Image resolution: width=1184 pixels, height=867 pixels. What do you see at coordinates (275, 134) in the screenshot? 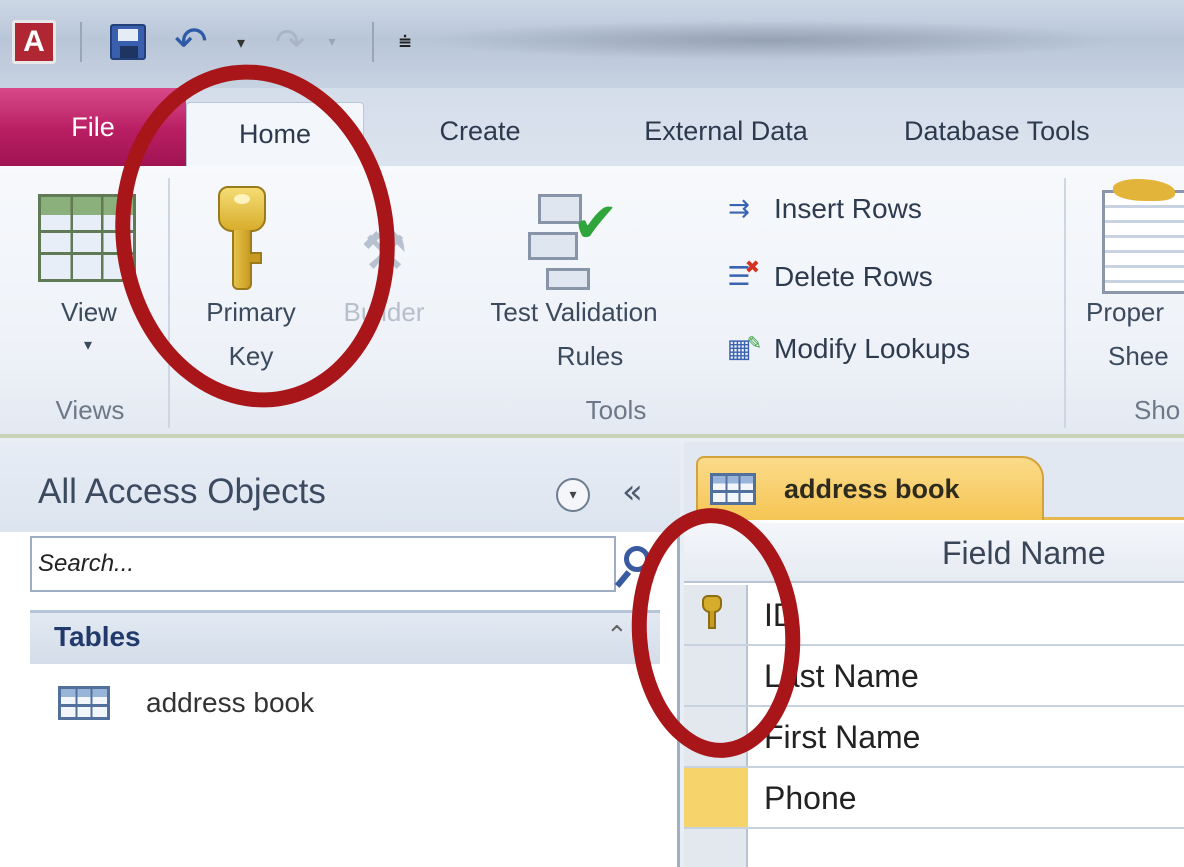
I see `tab-home: Home` at bounding box center [275, 134].